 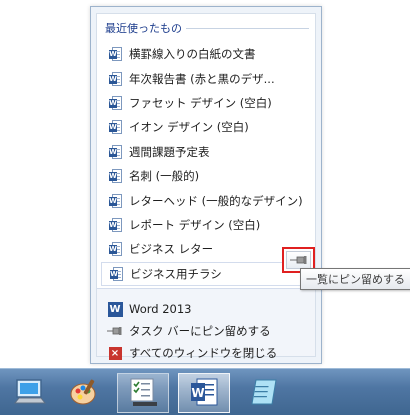 I want to click on recent-item: W 週間課題予定表, so click(x=207, y=152).